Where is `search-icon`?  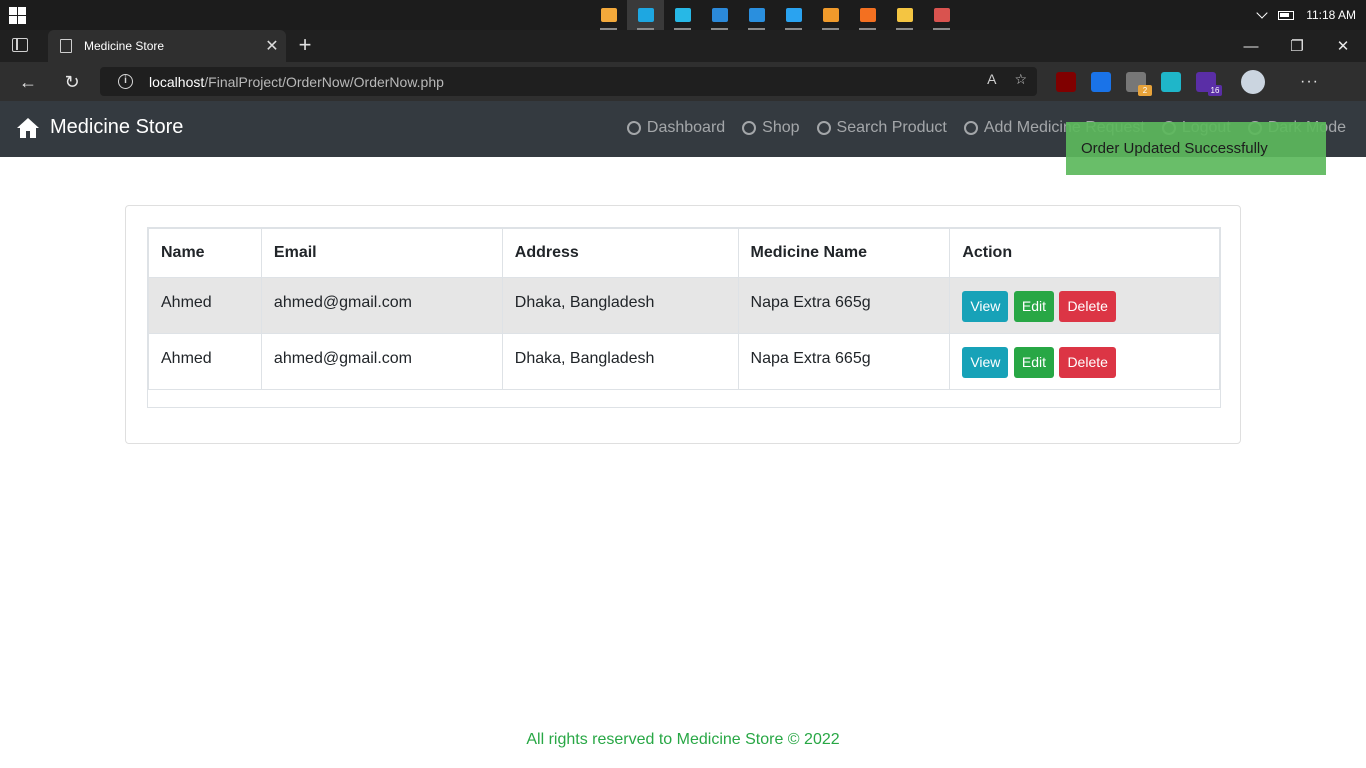 search-icon is located at coordinates (824, 128).